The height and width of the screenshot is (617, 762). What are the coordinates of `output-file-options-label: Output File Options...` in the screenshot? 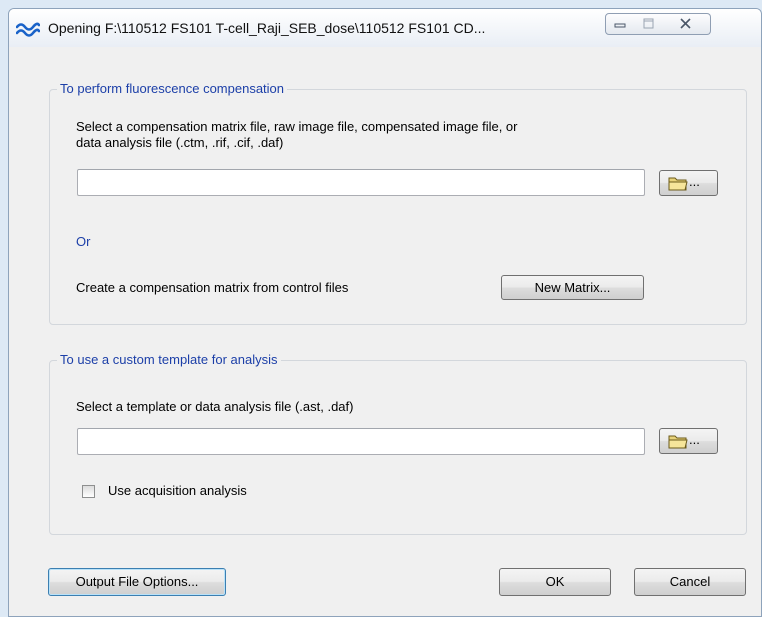 It's located at (137, 581).